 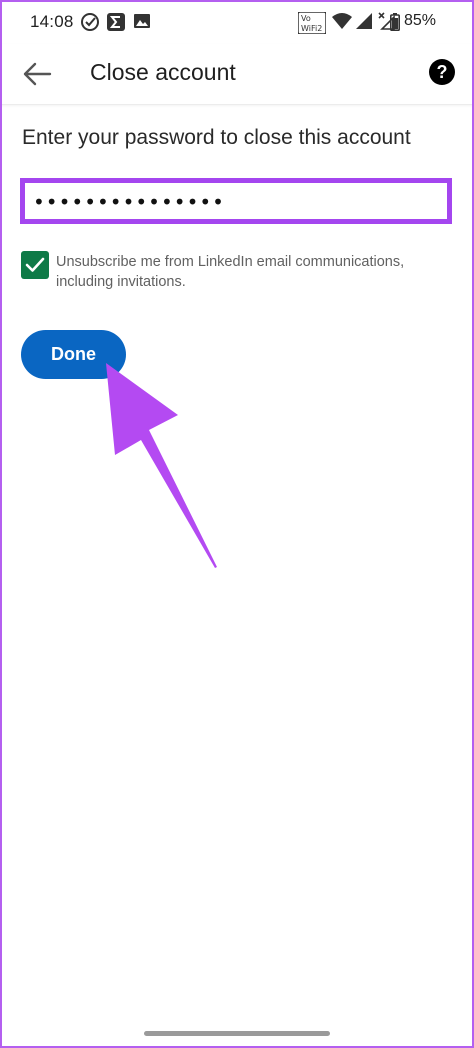 What do you see at coordinates (364, 21) in the screenshot?
I see `signal-icon` at bounding box center [364, 21].